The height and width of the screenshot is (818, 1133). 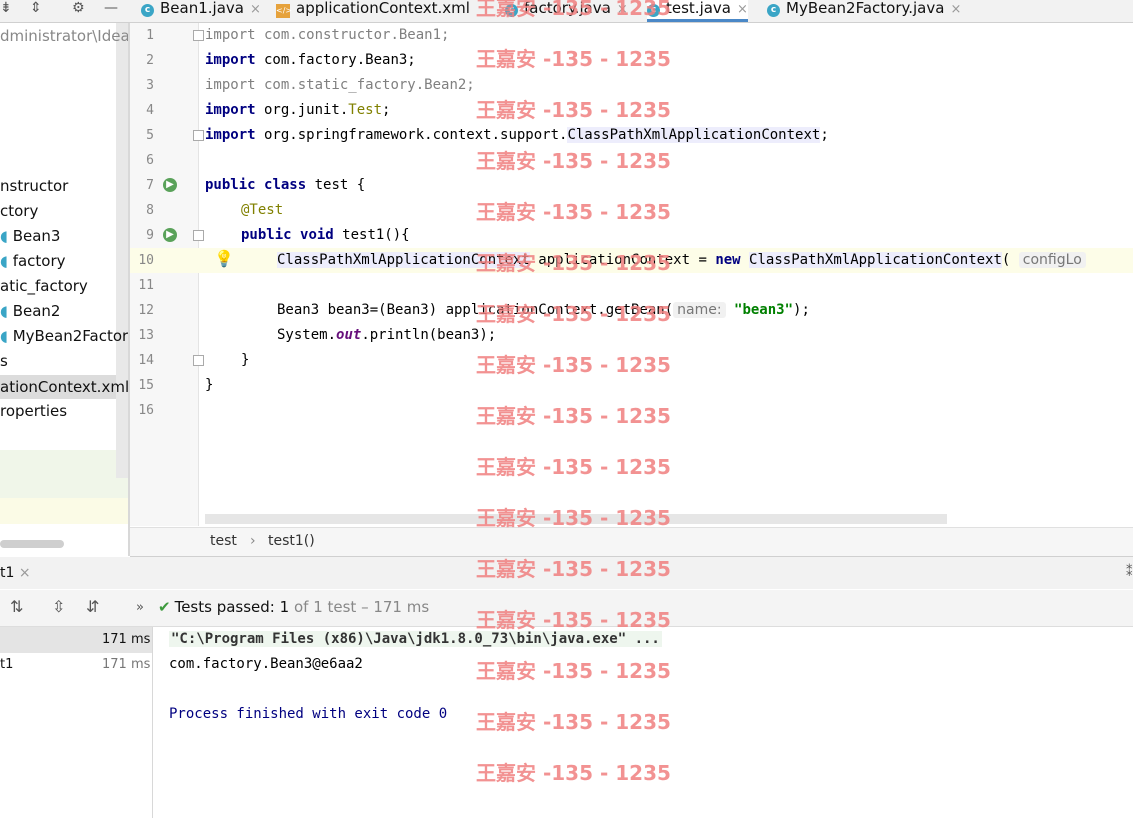 What do you see at coordinates (150, 210) in the screenshot?
I see `line-number: 8` at bounding box center [150, 210].